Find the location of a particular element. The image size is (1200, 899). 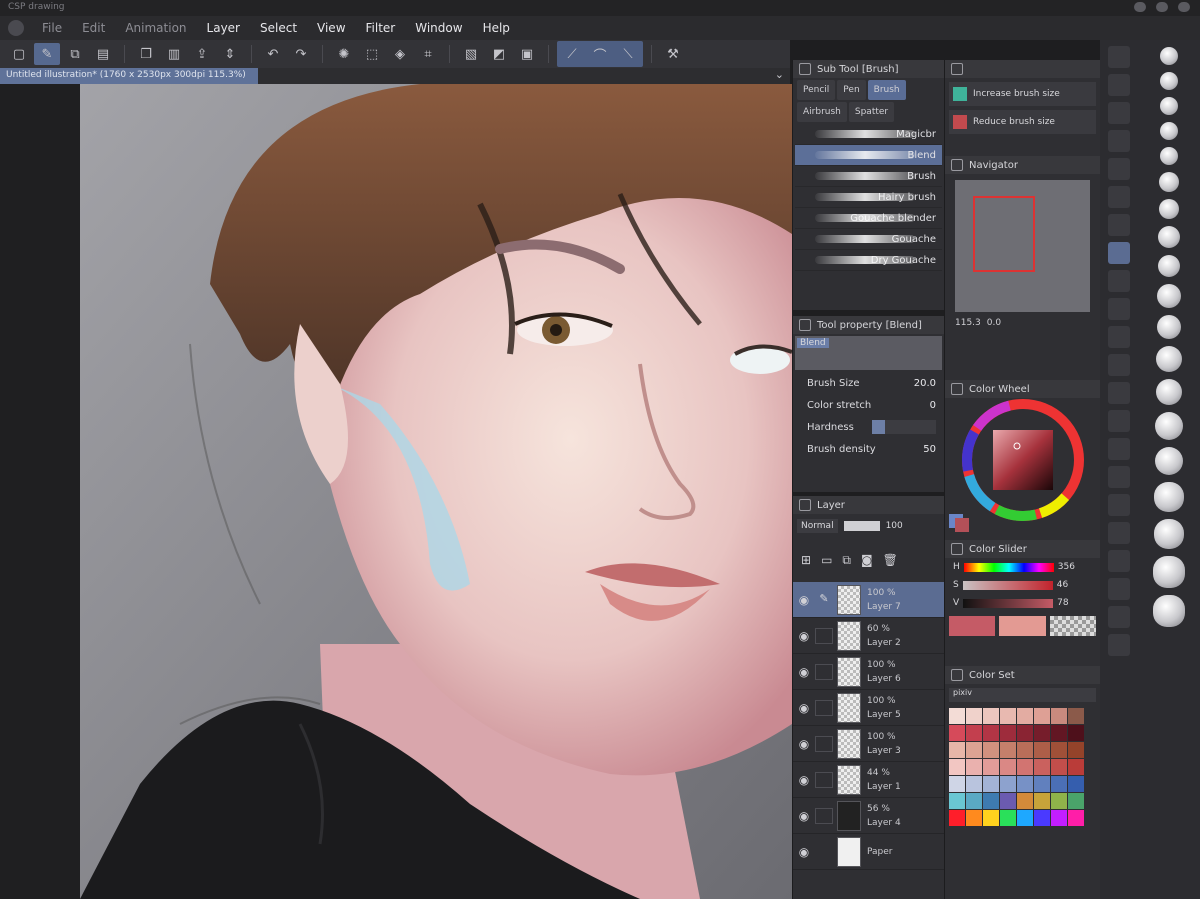

menu-view: View is located at coordinates (331, 28).